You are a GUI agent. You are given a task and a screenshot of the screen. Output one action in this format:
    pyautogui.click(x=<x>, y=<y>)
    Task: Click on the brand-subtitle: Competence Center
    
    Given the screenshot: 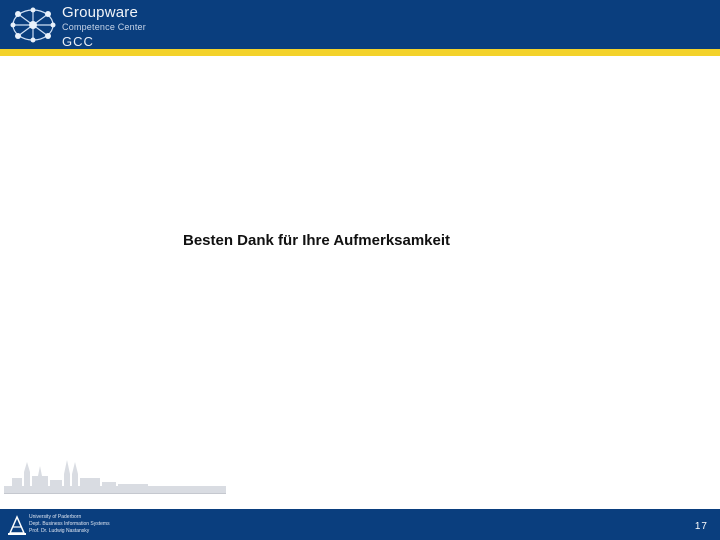 What is the action you would take?
    pyautogui.click(x=104, y=27)
    